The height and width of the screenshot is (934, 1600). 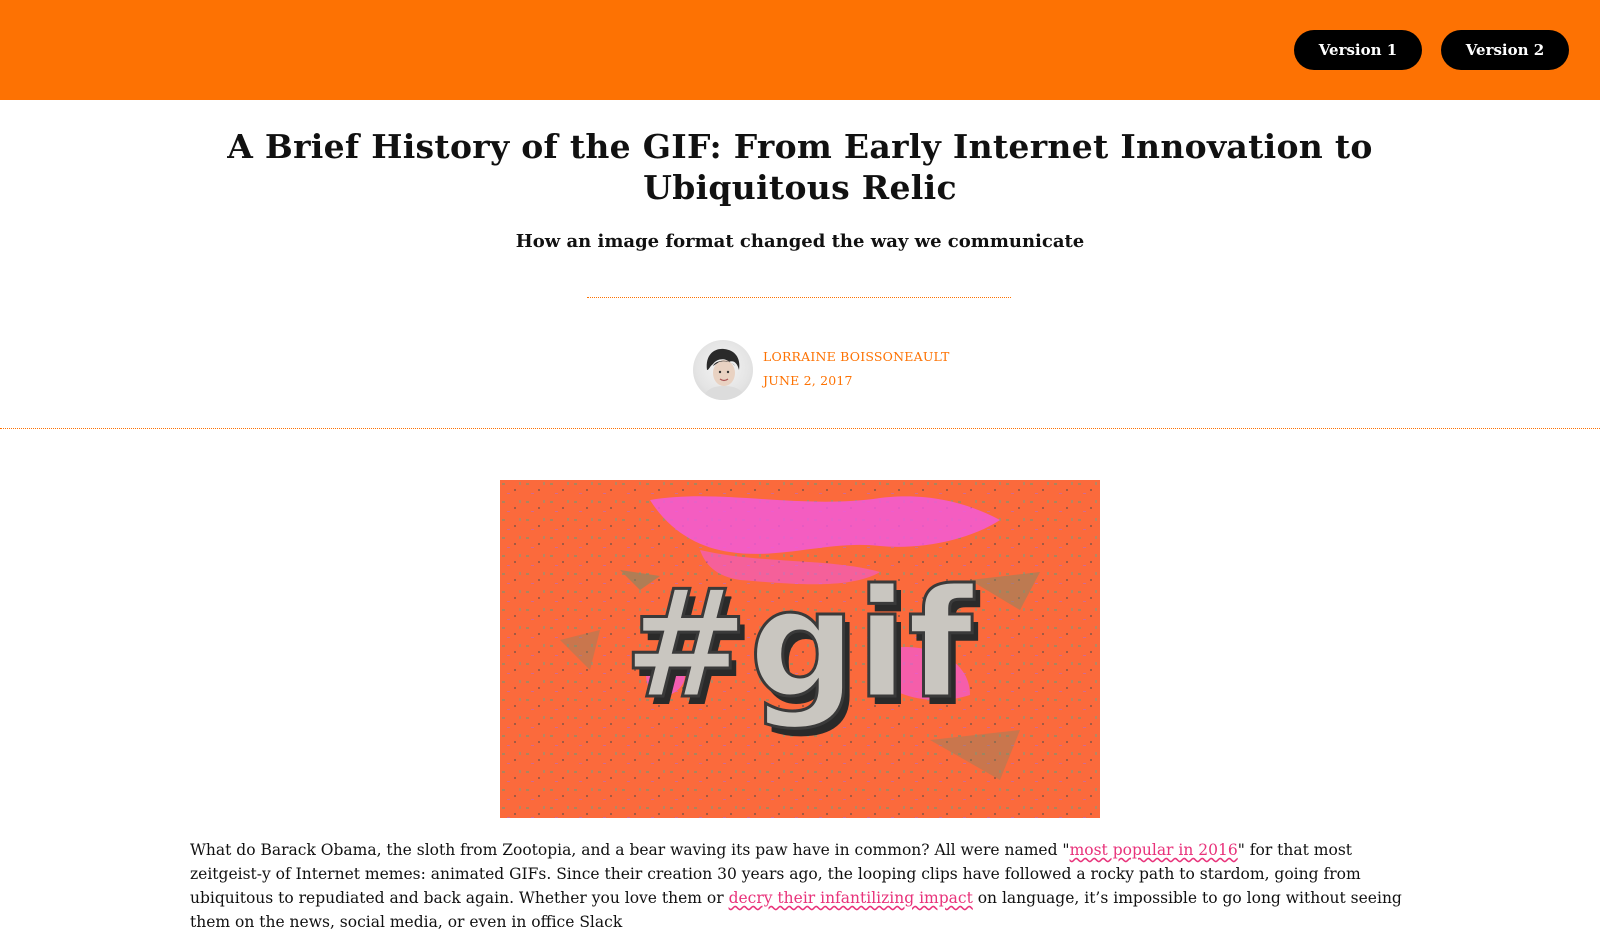 I want to click on version-1-button: Version 1, so click(x=1358, y=50).